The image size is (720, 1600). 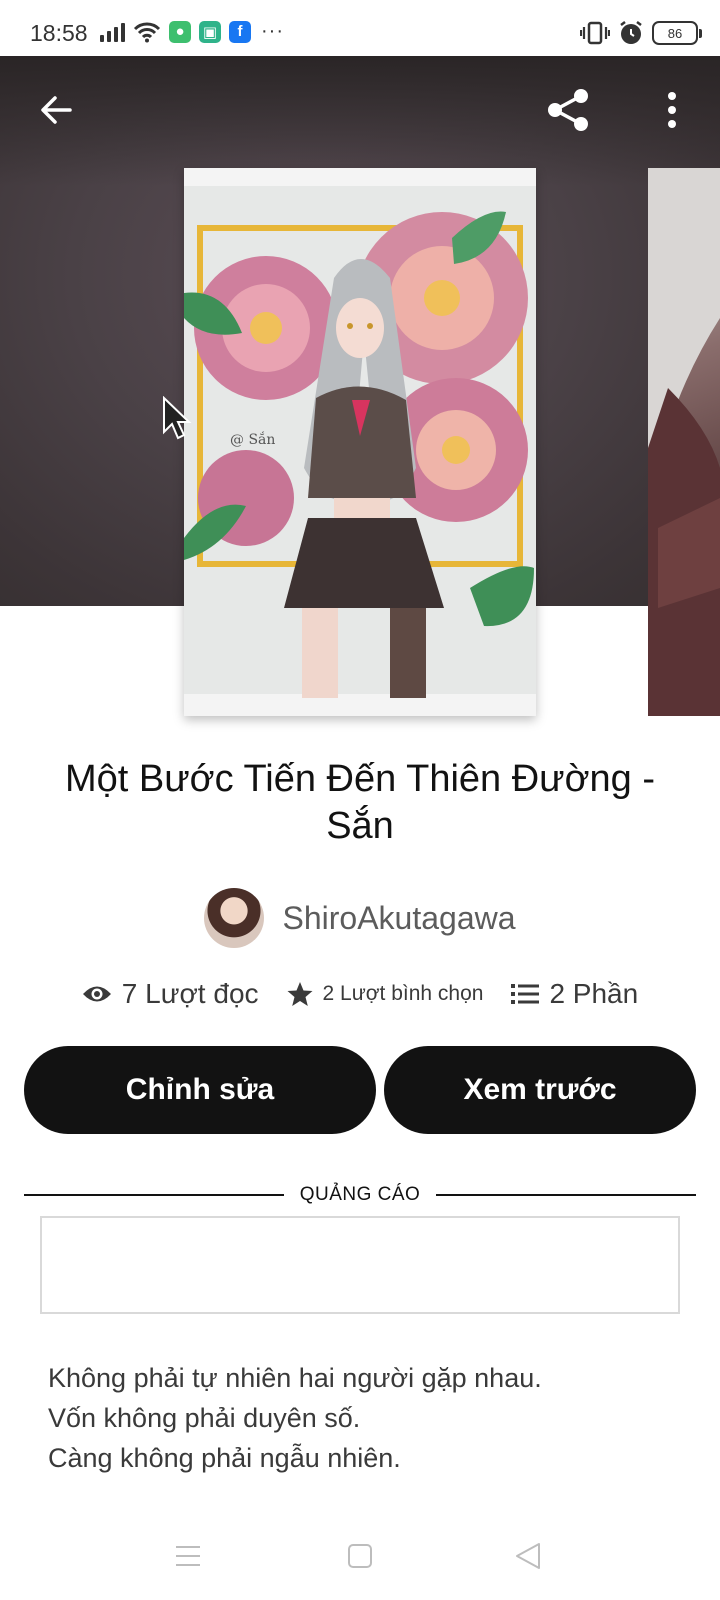 What do you see at coordinates (595, 33) in the screenshot?
I see `vibrate-icon` at bounding box center [595, 33].